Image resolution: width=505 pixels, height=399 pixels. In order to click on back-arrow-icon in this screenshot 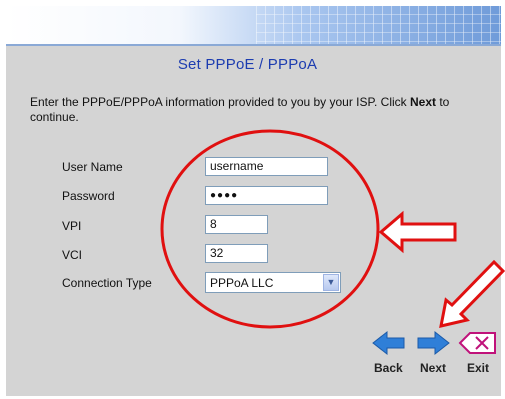, I will do `click(388, 343)`.